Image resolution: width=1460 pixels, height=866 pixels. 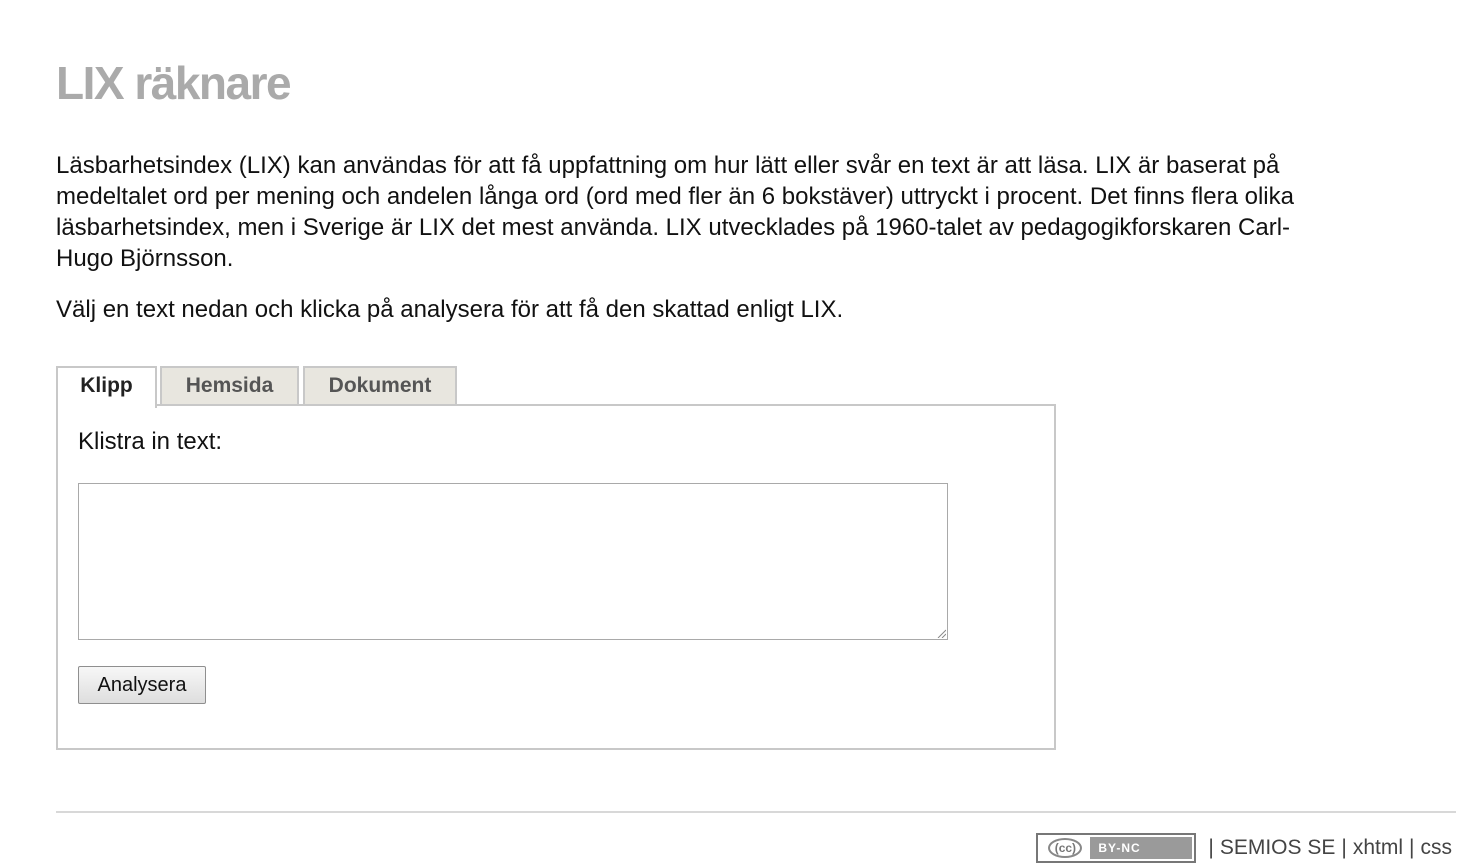 What do you see at coordinates (142, 685) in the screenshot?
I see `analyze-button: Analysera` at bounding box center [142, 685].